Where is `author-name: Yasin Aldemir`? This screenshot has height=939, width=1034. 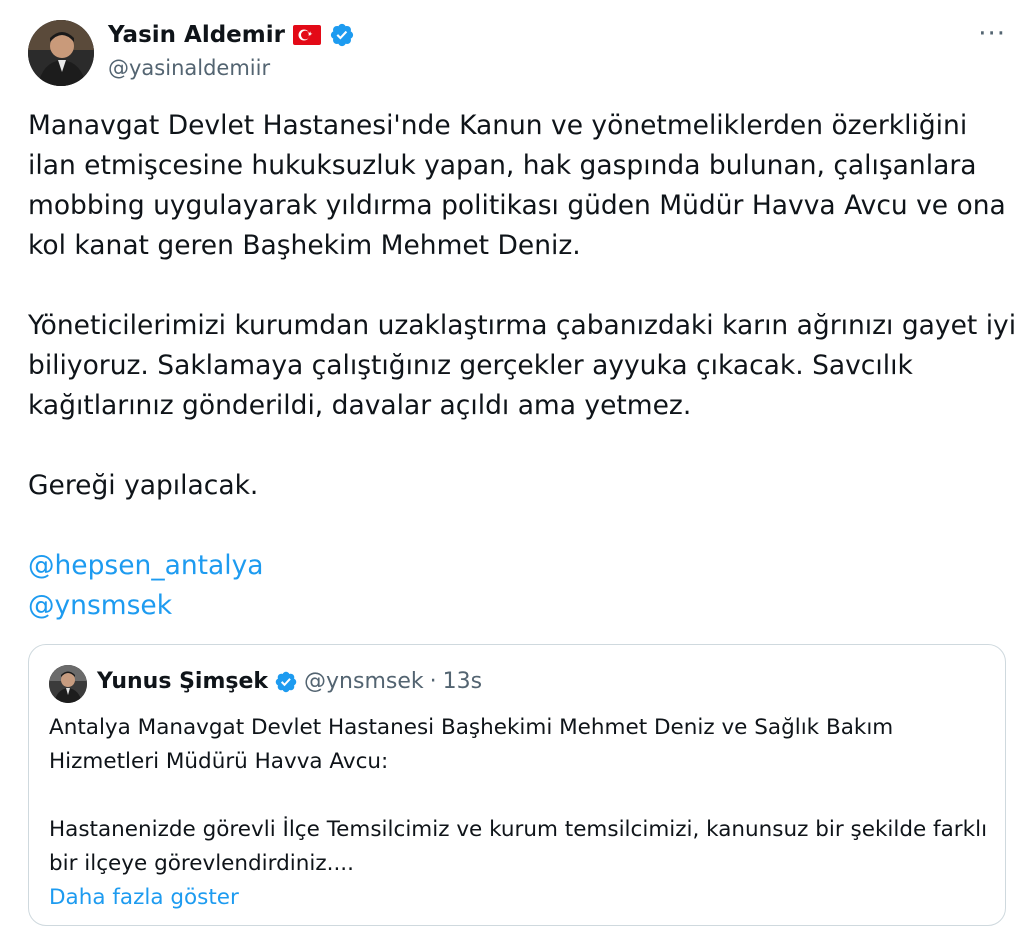
author-name: Yasin Aldemir is located at coordinates (196, 35).